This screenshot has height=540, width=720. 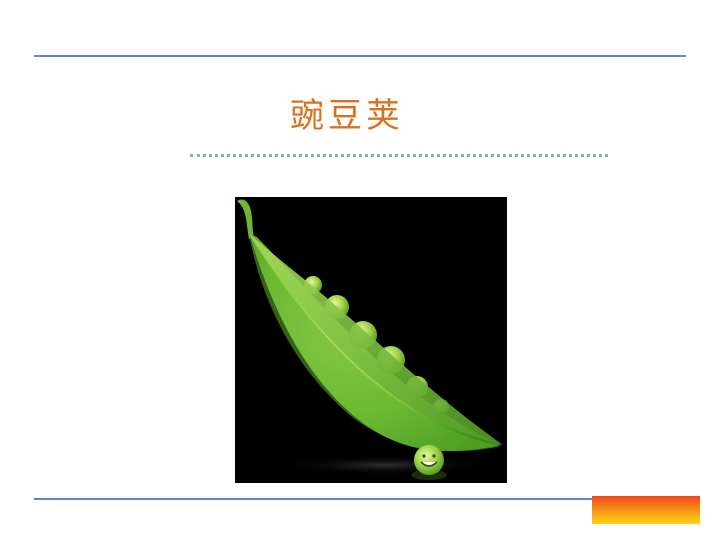 I want to click on bottom-divider, so click(x=314, y=499).